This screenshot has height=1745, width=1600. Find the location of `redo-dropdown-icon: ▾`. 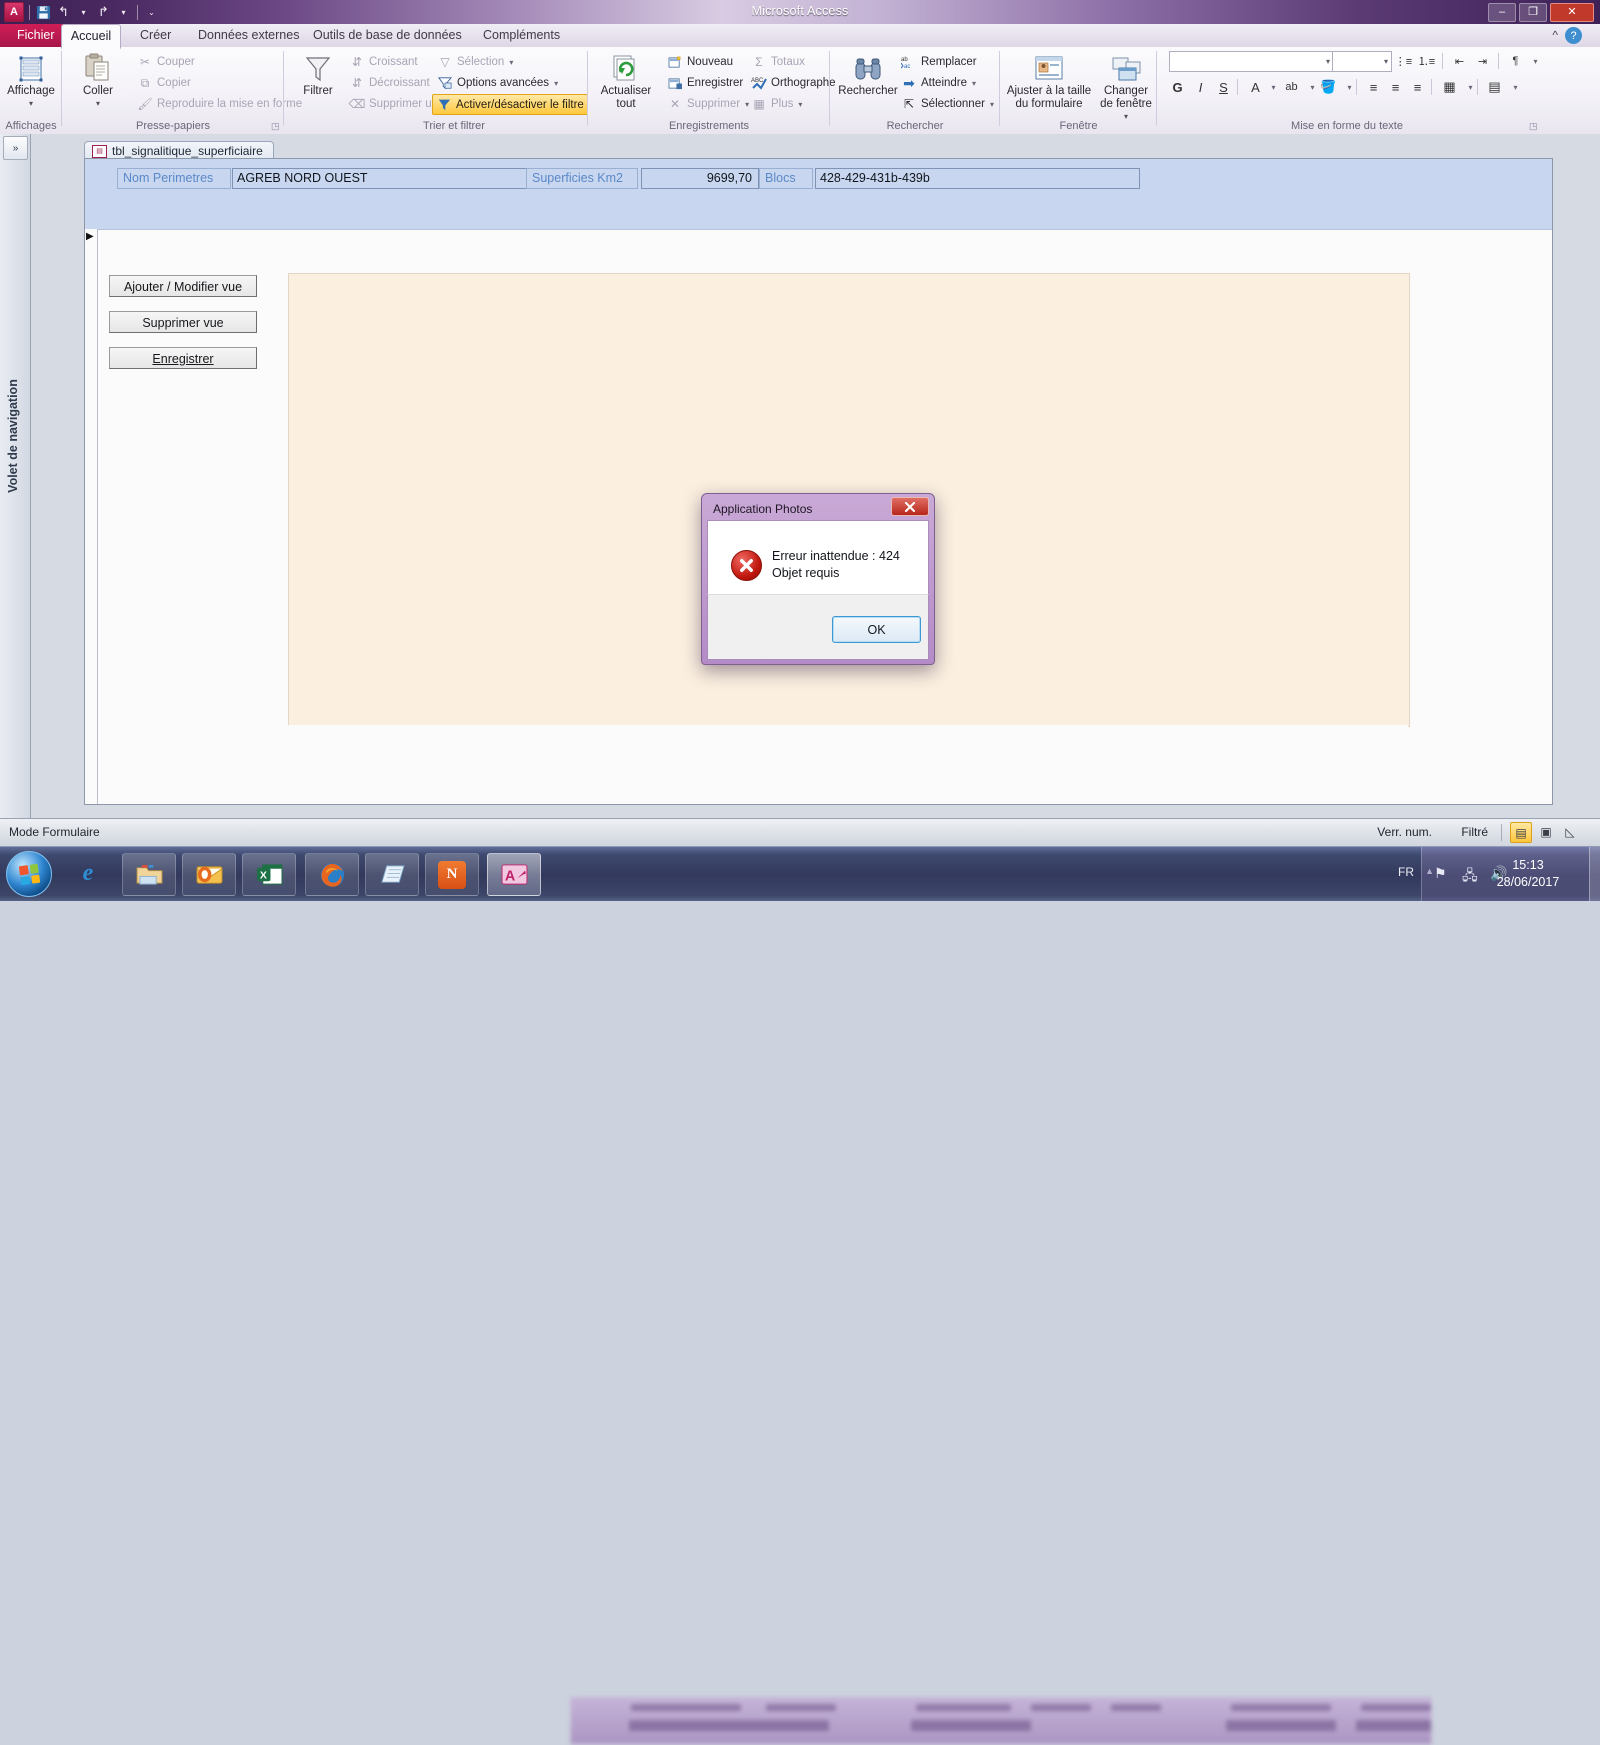

redo-dropdown-icon: ▾ is located at coordinates (123, 12).